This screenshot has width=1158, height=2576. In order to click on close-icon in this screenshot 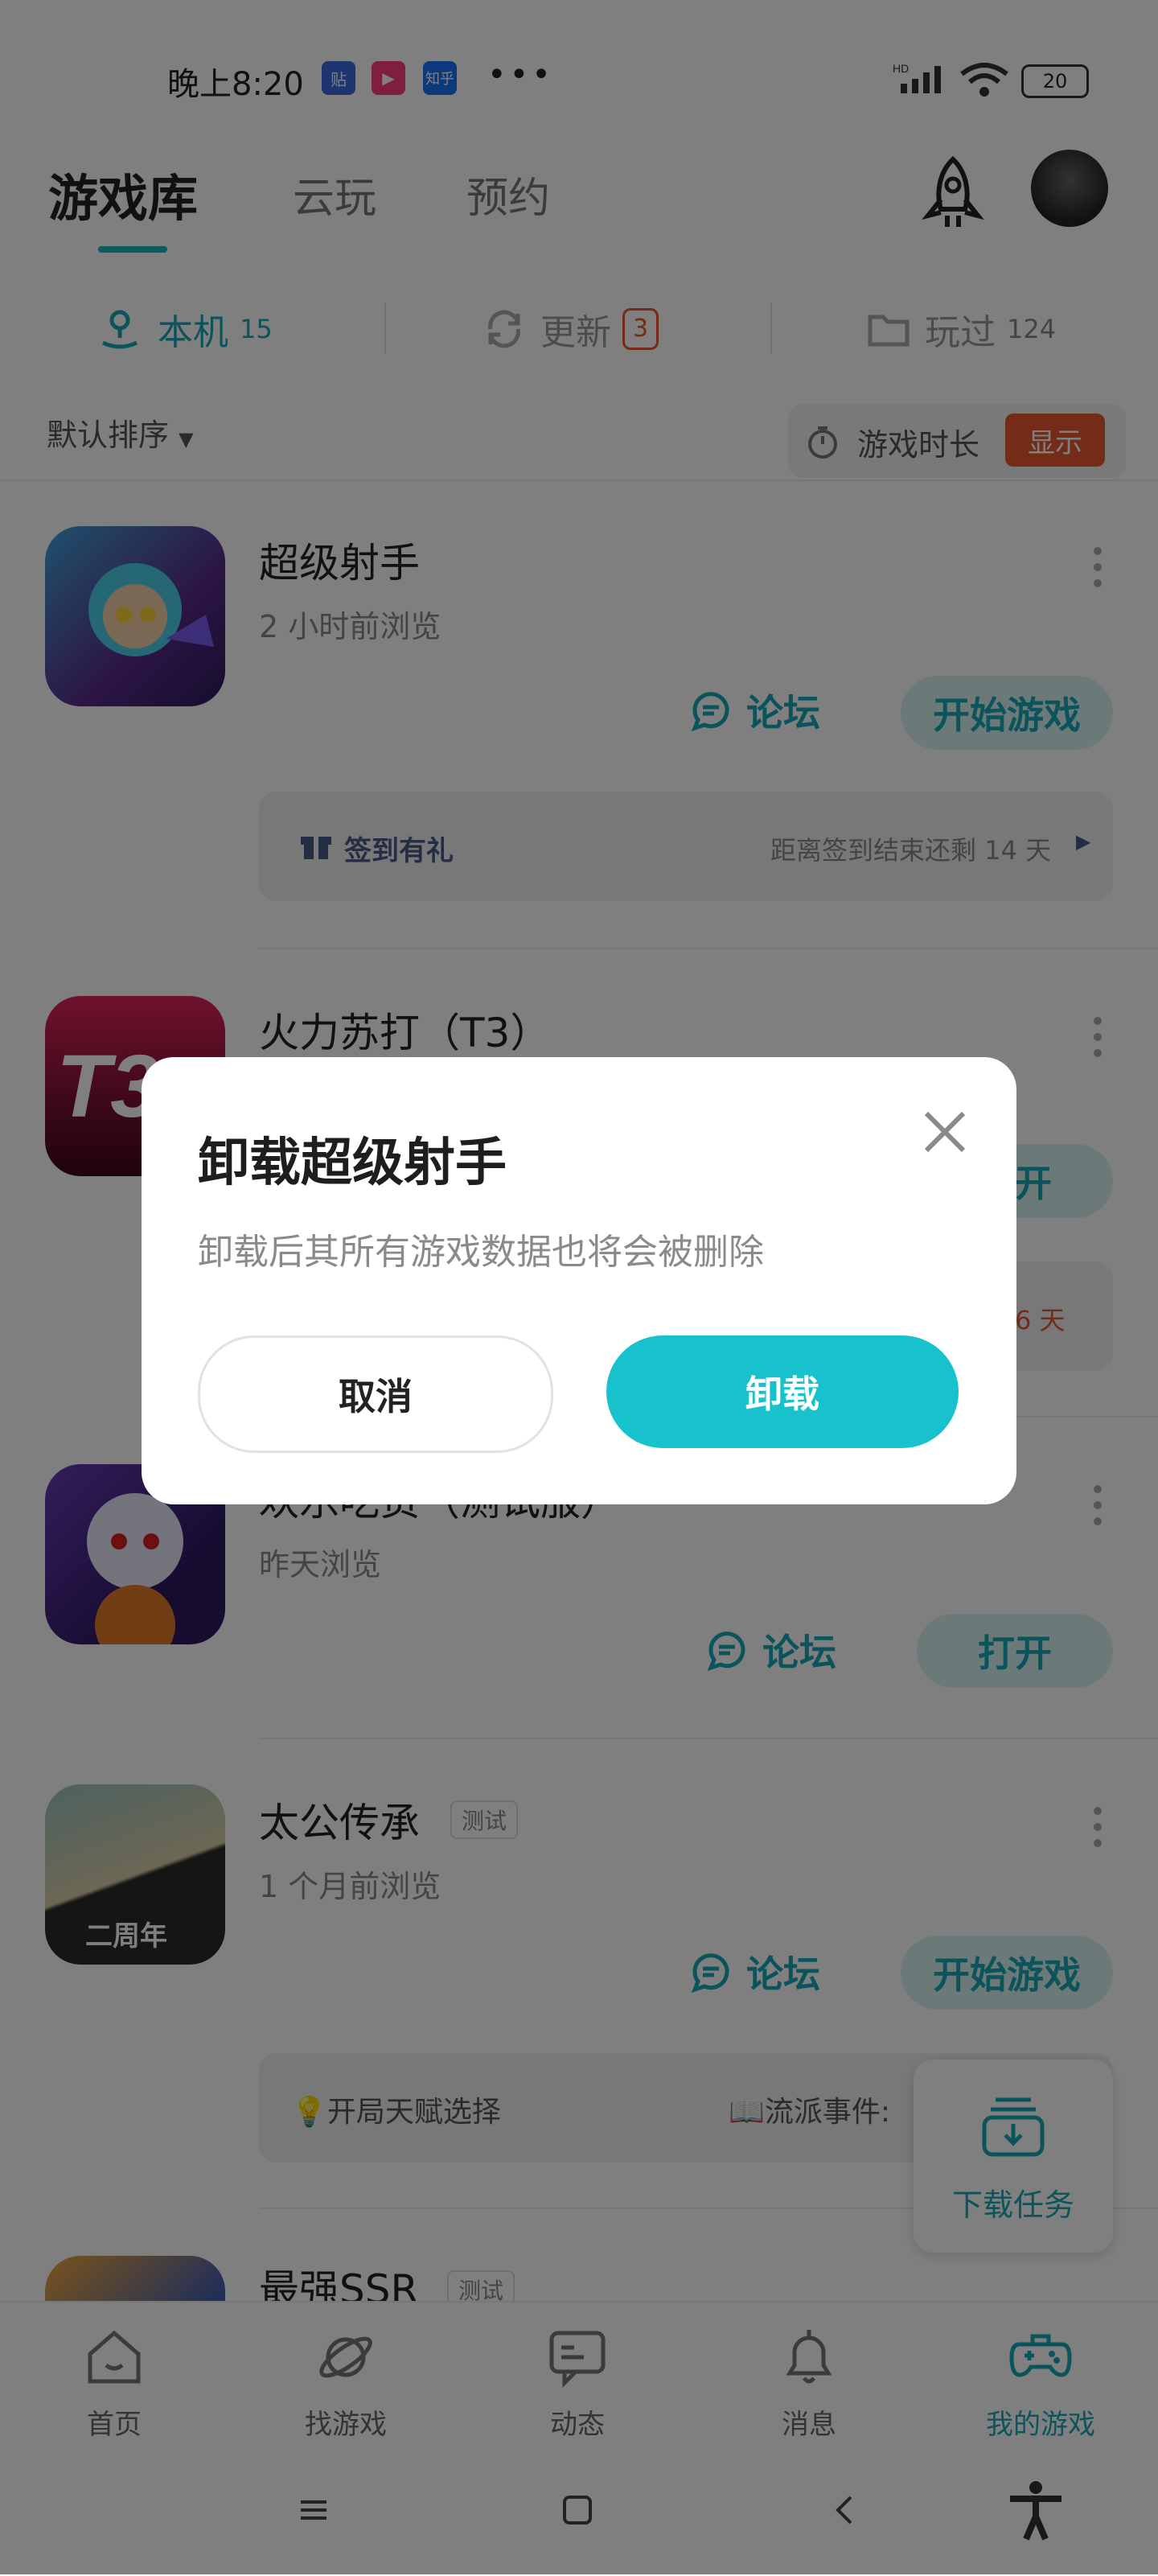, I will do `click(945, 1132)`.